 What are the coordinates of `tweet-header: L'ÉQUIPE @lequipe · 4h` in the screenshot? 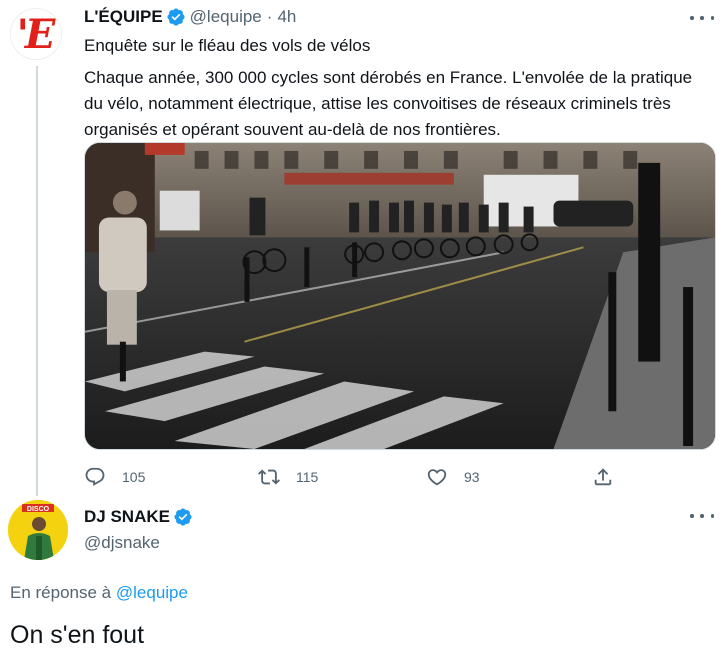 It's located at (190, 17).